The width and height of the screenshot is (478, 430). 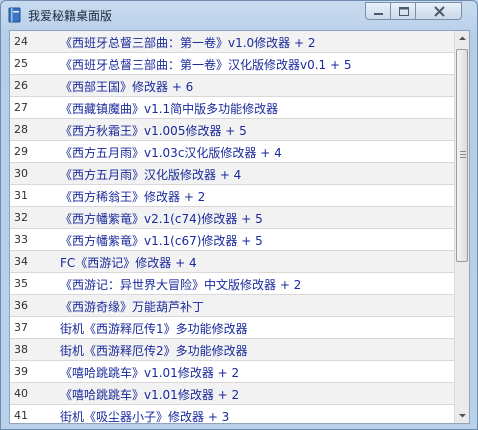 I want to click on grip-icon, so click(x=463, y=154).